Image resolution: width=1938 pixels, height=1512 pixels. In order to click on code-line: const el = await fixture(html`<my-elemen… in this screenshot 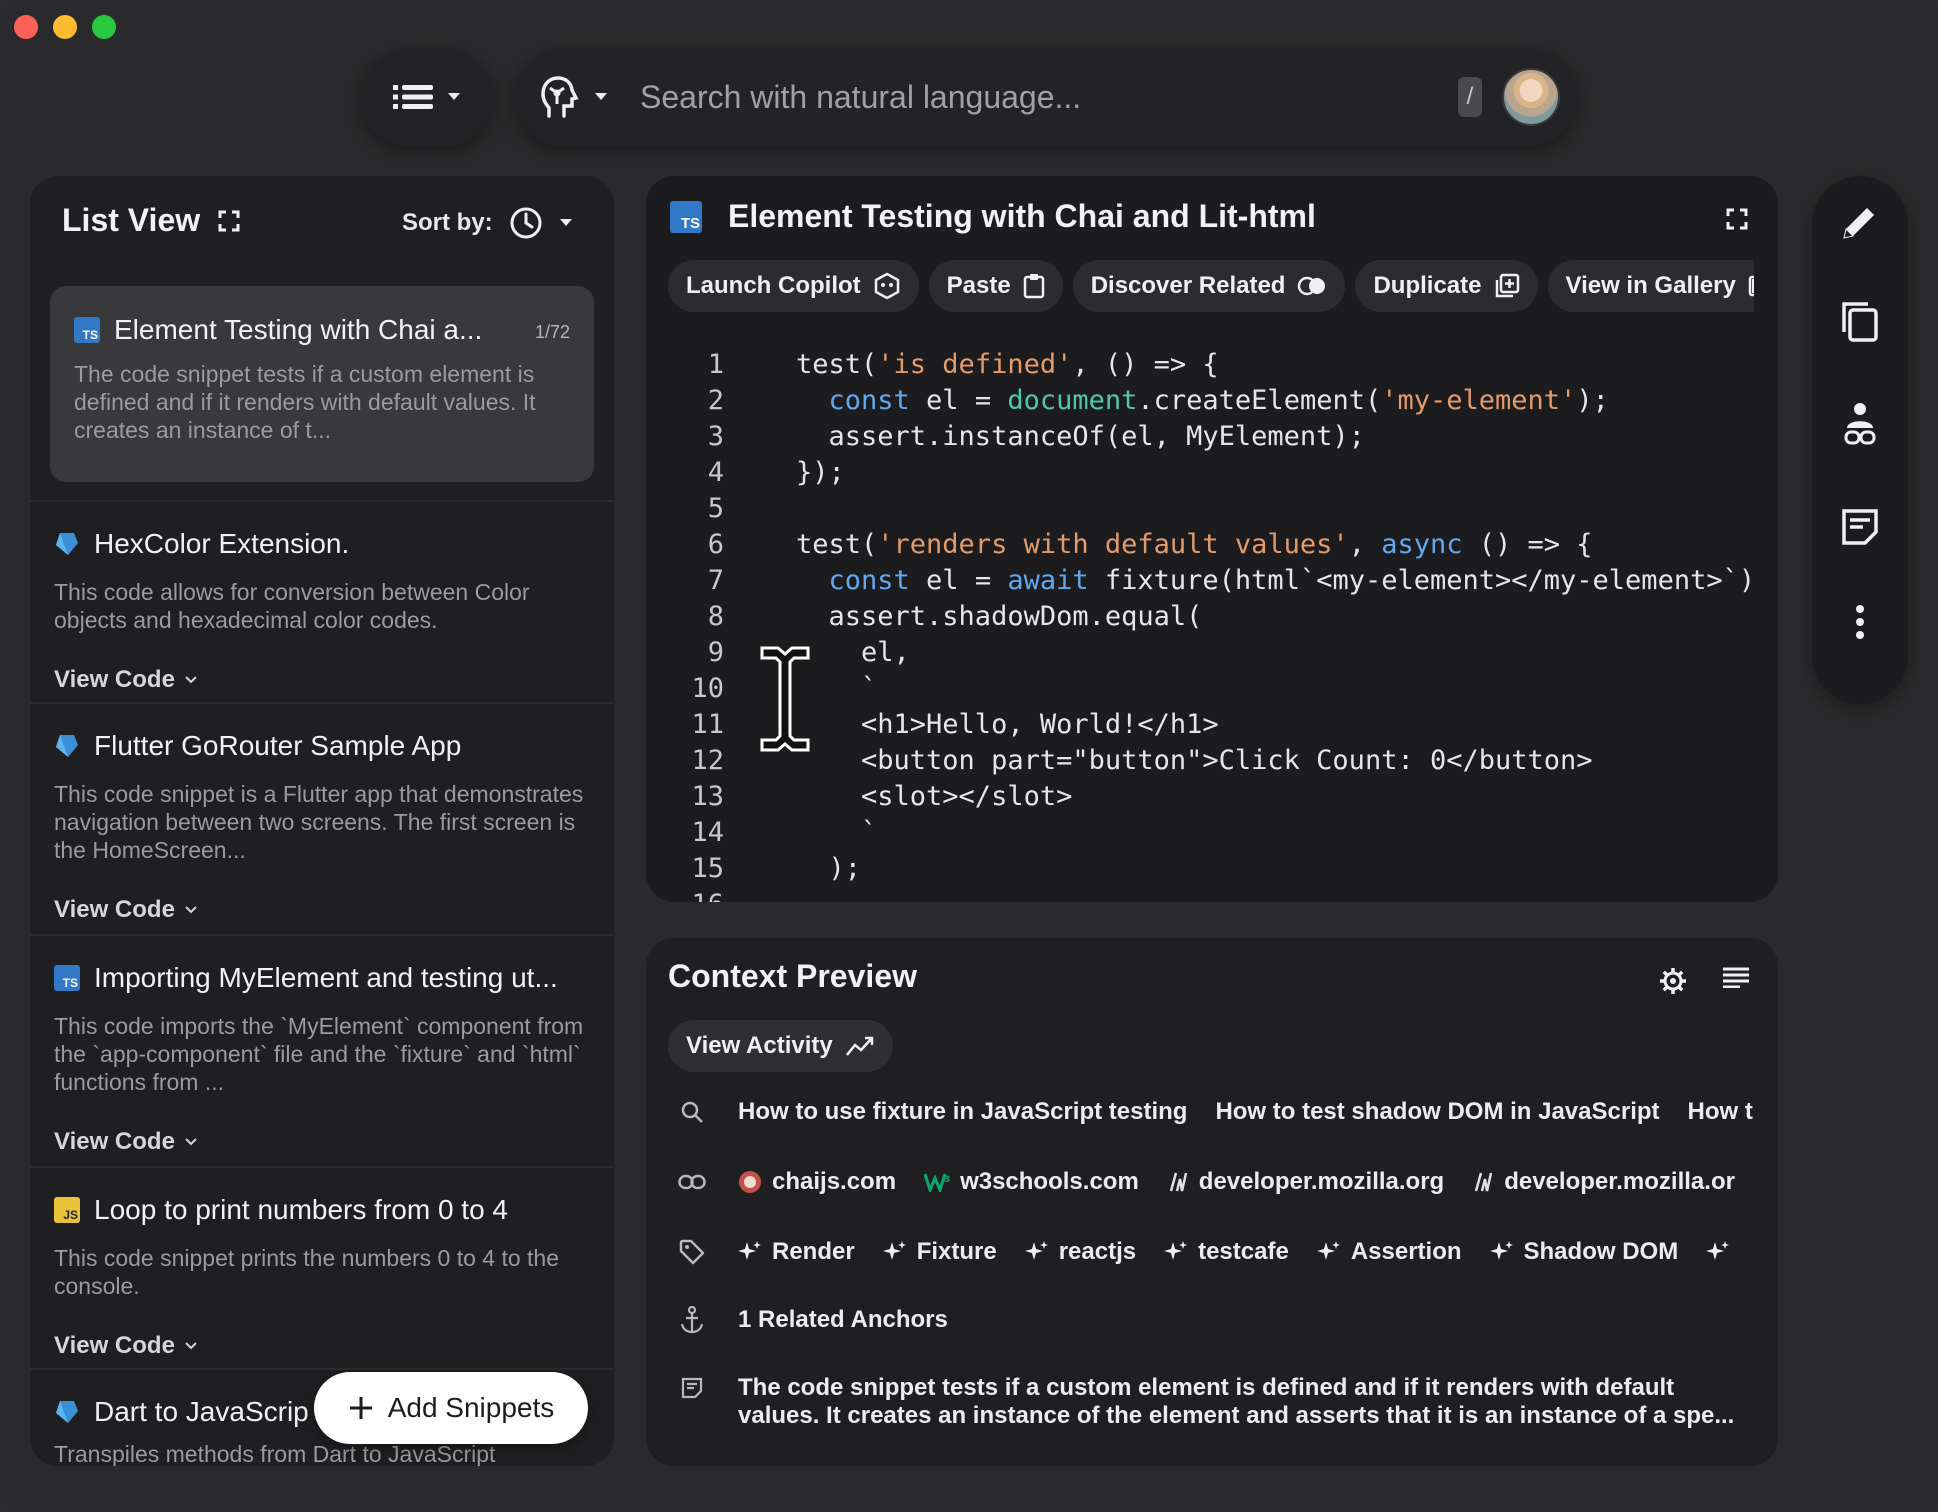, I will do `click(1292, 580)`.